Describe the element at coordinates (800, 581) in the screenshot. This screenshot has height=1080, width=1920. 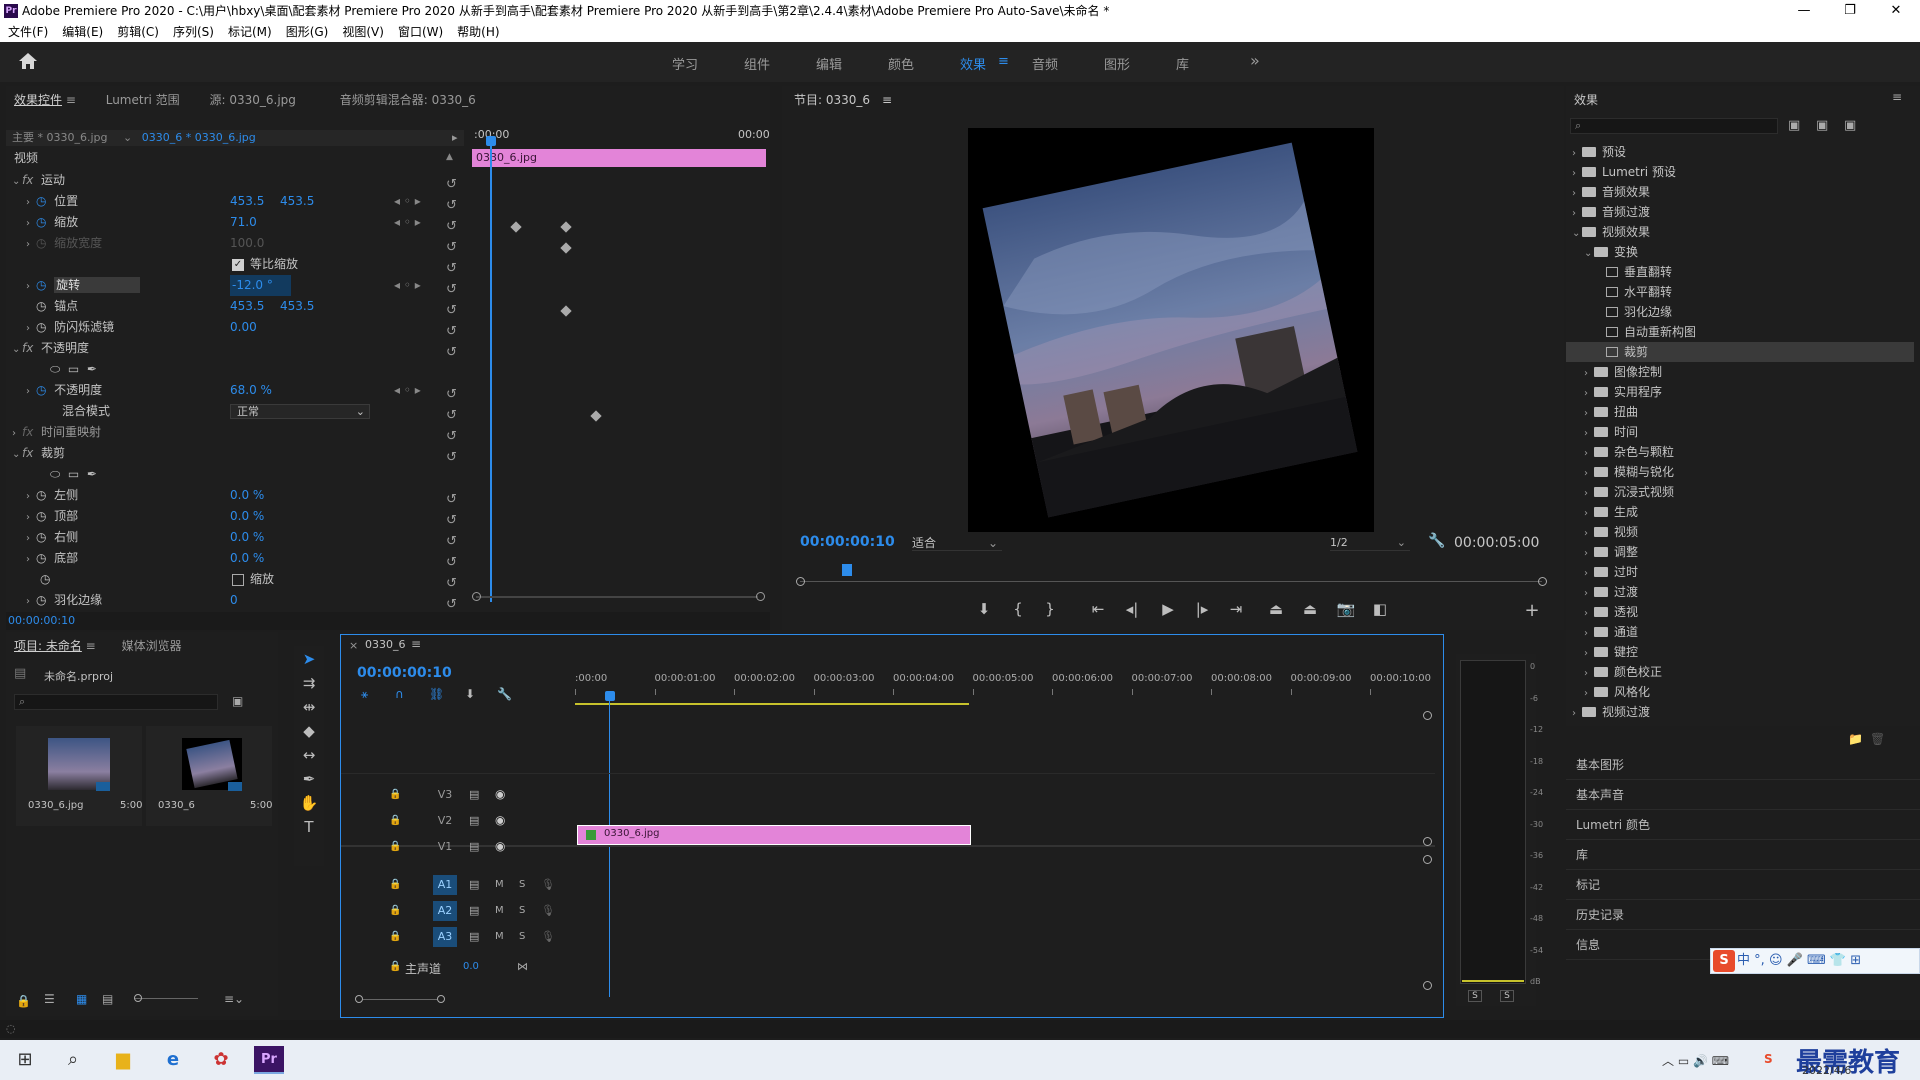
I see `zoom-handle-left` at that location.